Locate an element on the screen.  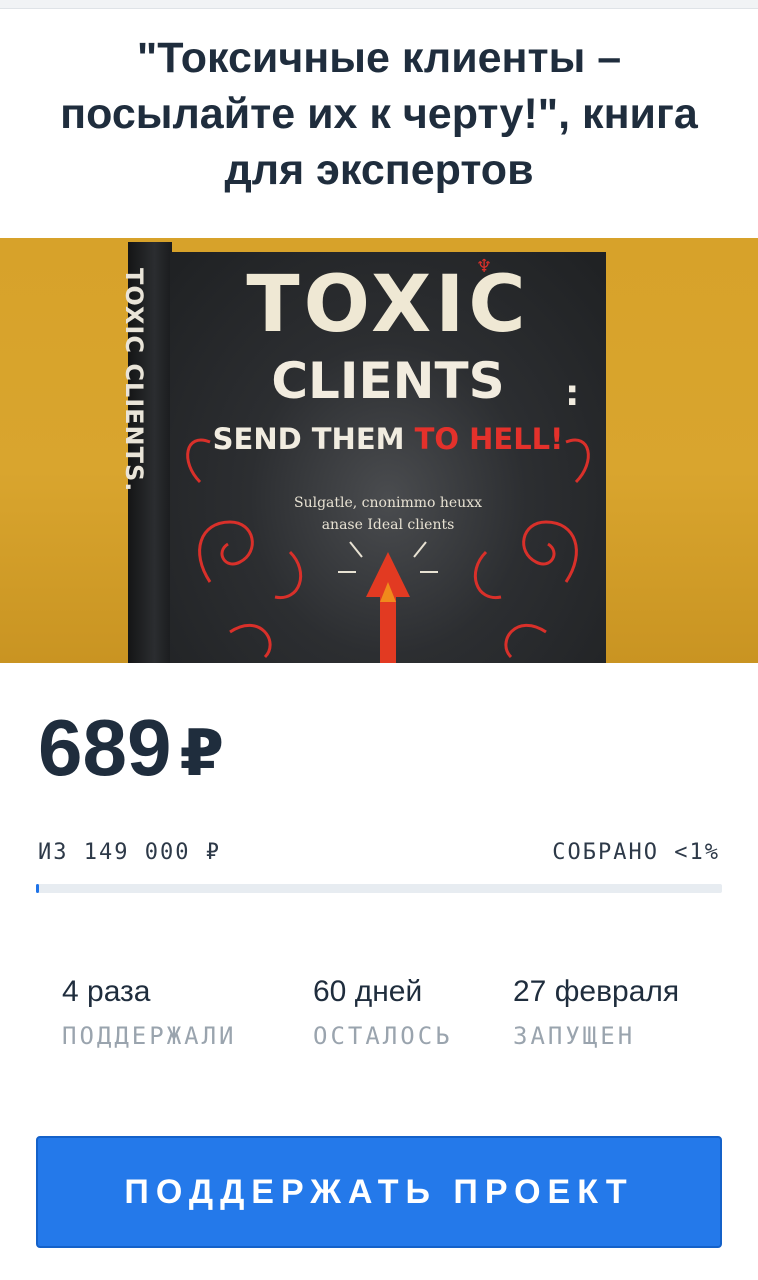
amount-currency: ₽ is located at coordinates (202, 754).